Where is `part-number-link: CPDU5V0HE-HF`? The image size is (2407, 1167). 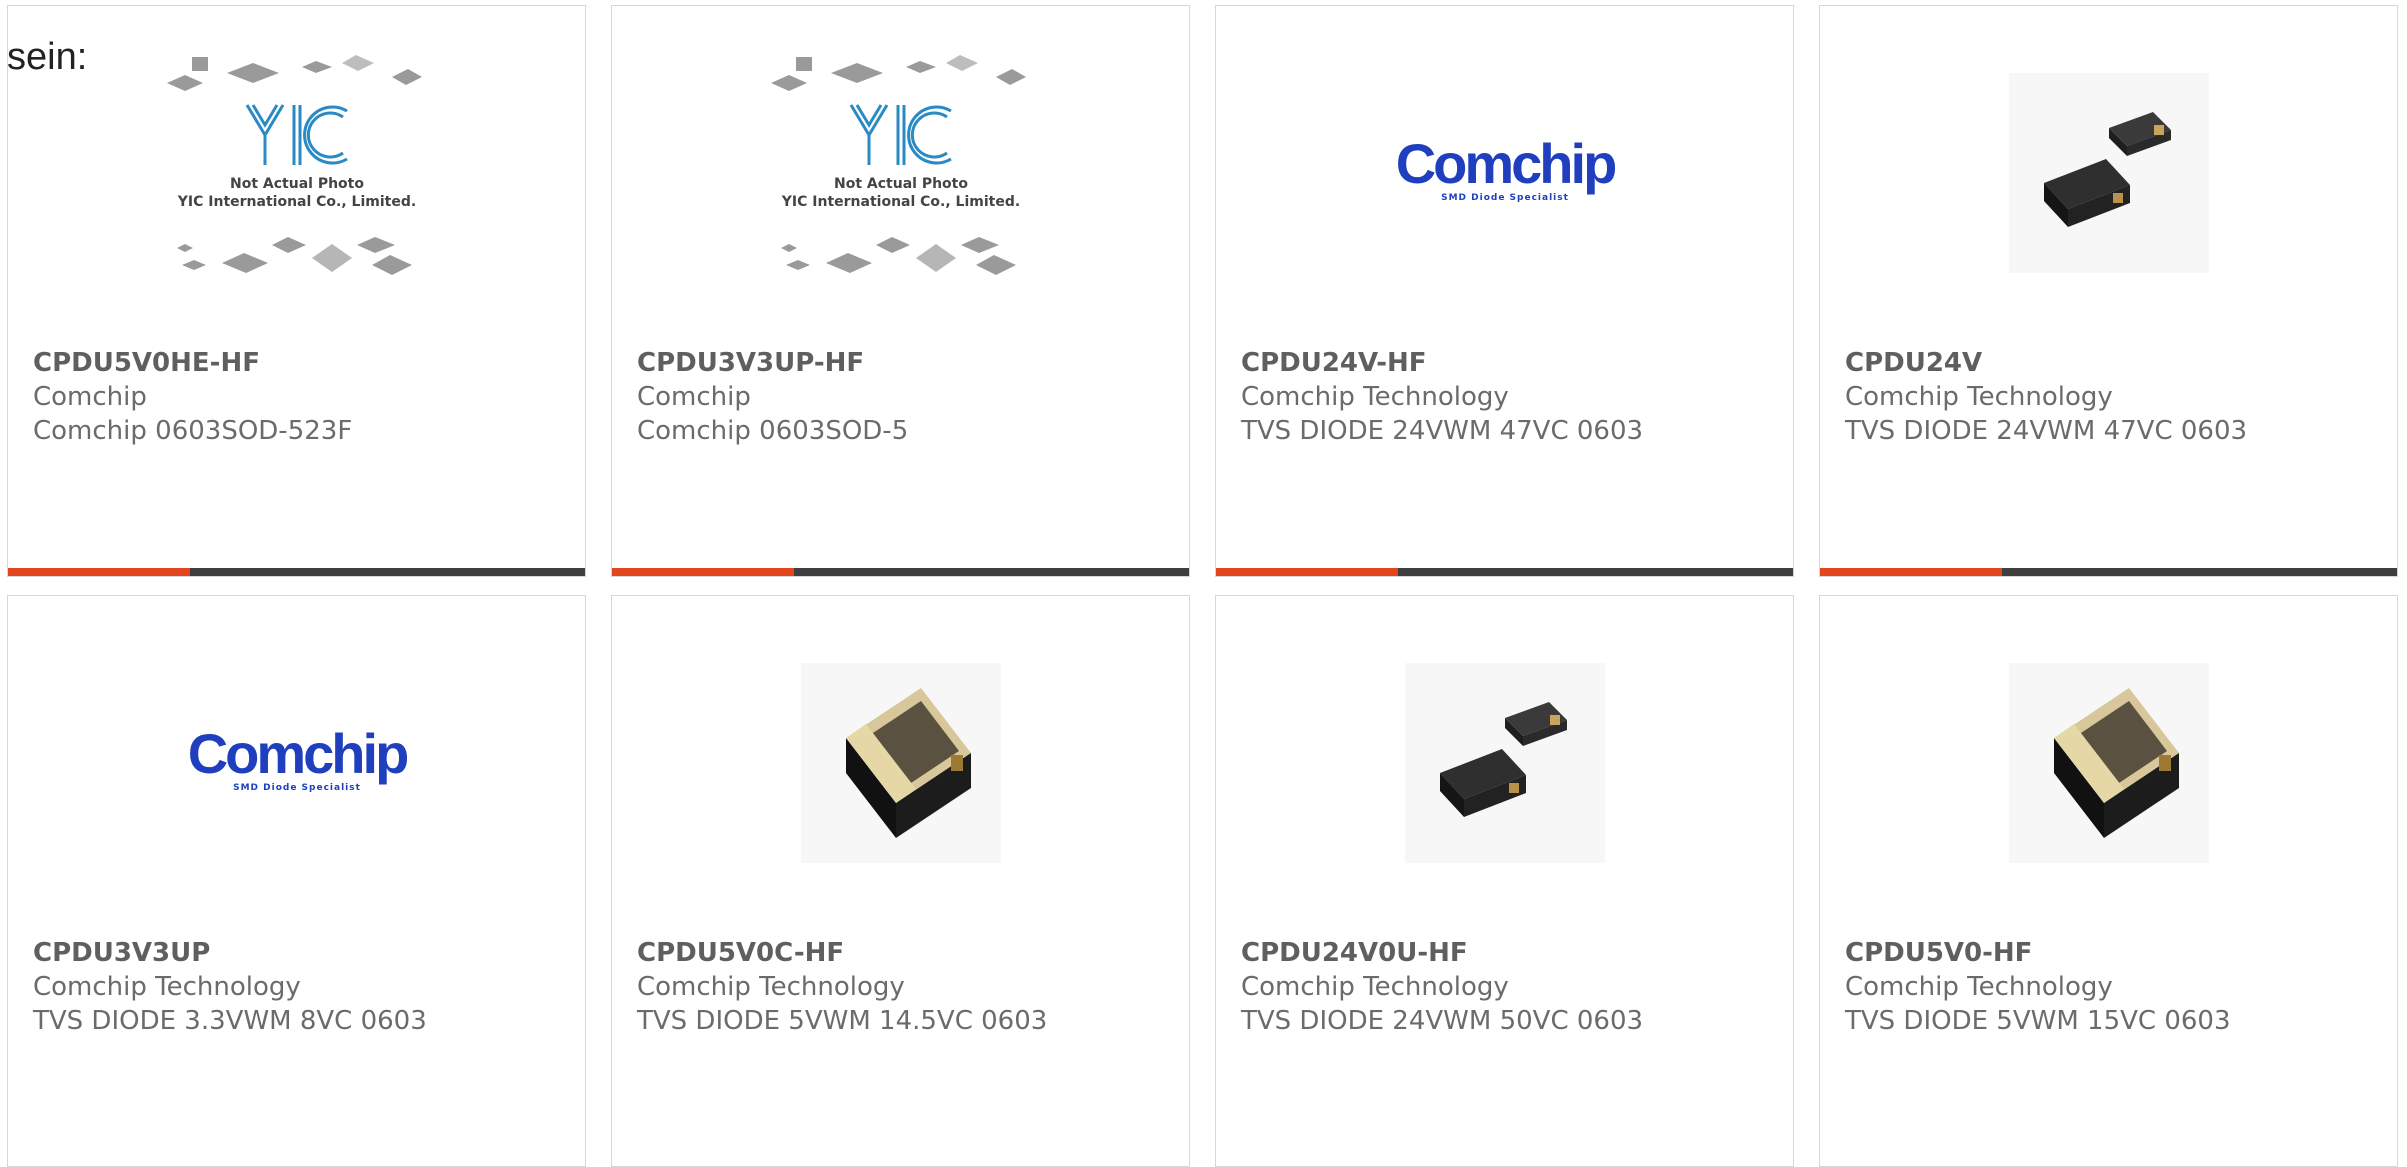 part-number-link: CPDU5V0HE-HF is located at coordinates (192, 363).